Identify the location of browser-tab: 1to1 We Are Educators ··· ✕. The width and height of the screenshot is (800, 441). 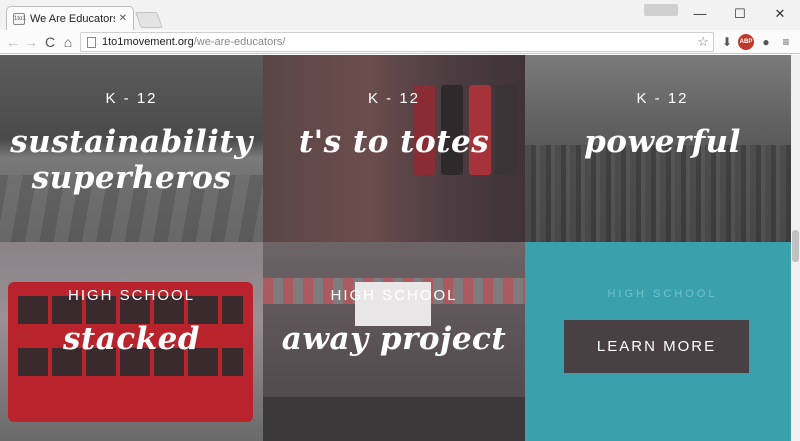
(70, 18).